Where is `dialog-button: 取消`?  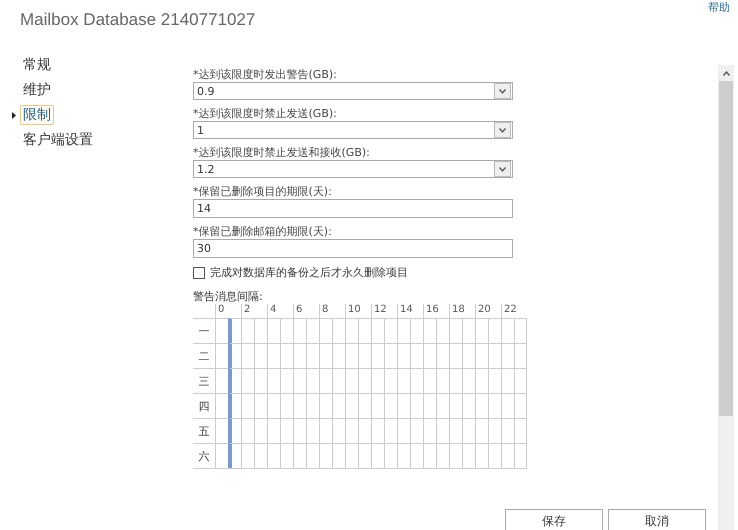
dialog-button: 取消 is located at coordinates (657, 519).